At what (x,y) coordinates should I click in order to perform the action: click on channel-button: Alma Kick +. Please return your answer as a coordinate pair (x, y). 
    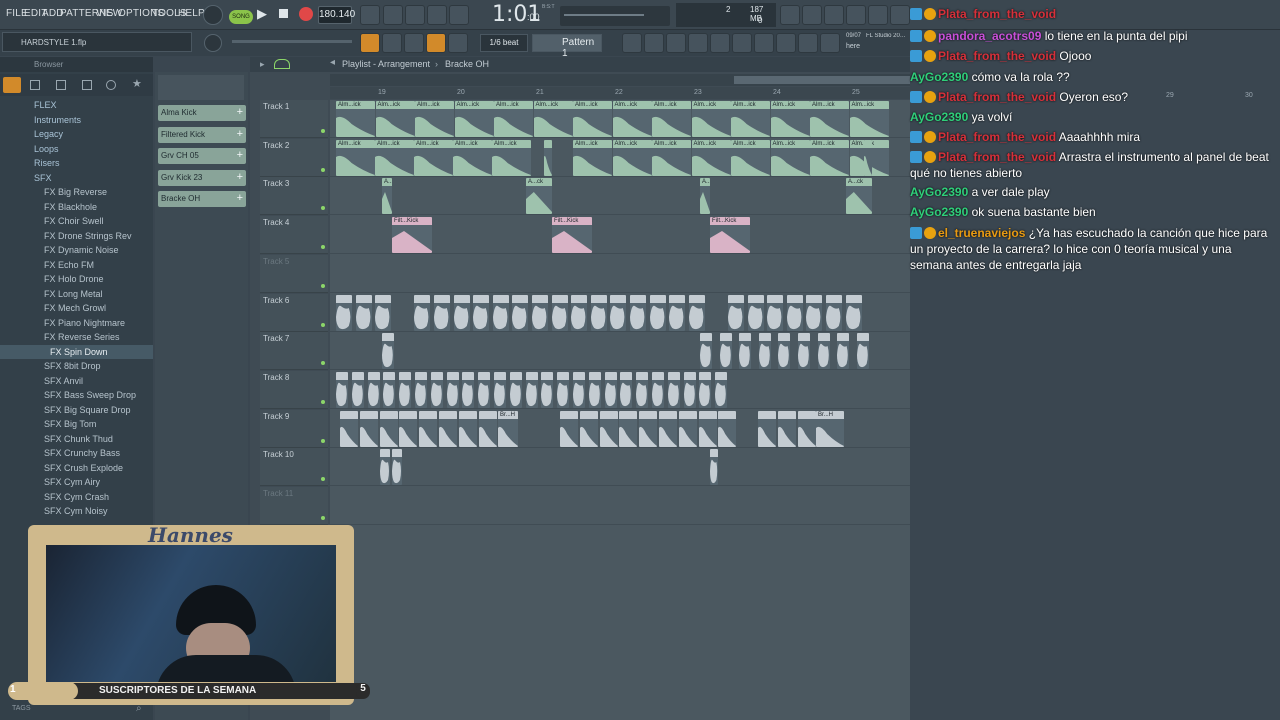
    Looking at the image, I should click on (202, 113).